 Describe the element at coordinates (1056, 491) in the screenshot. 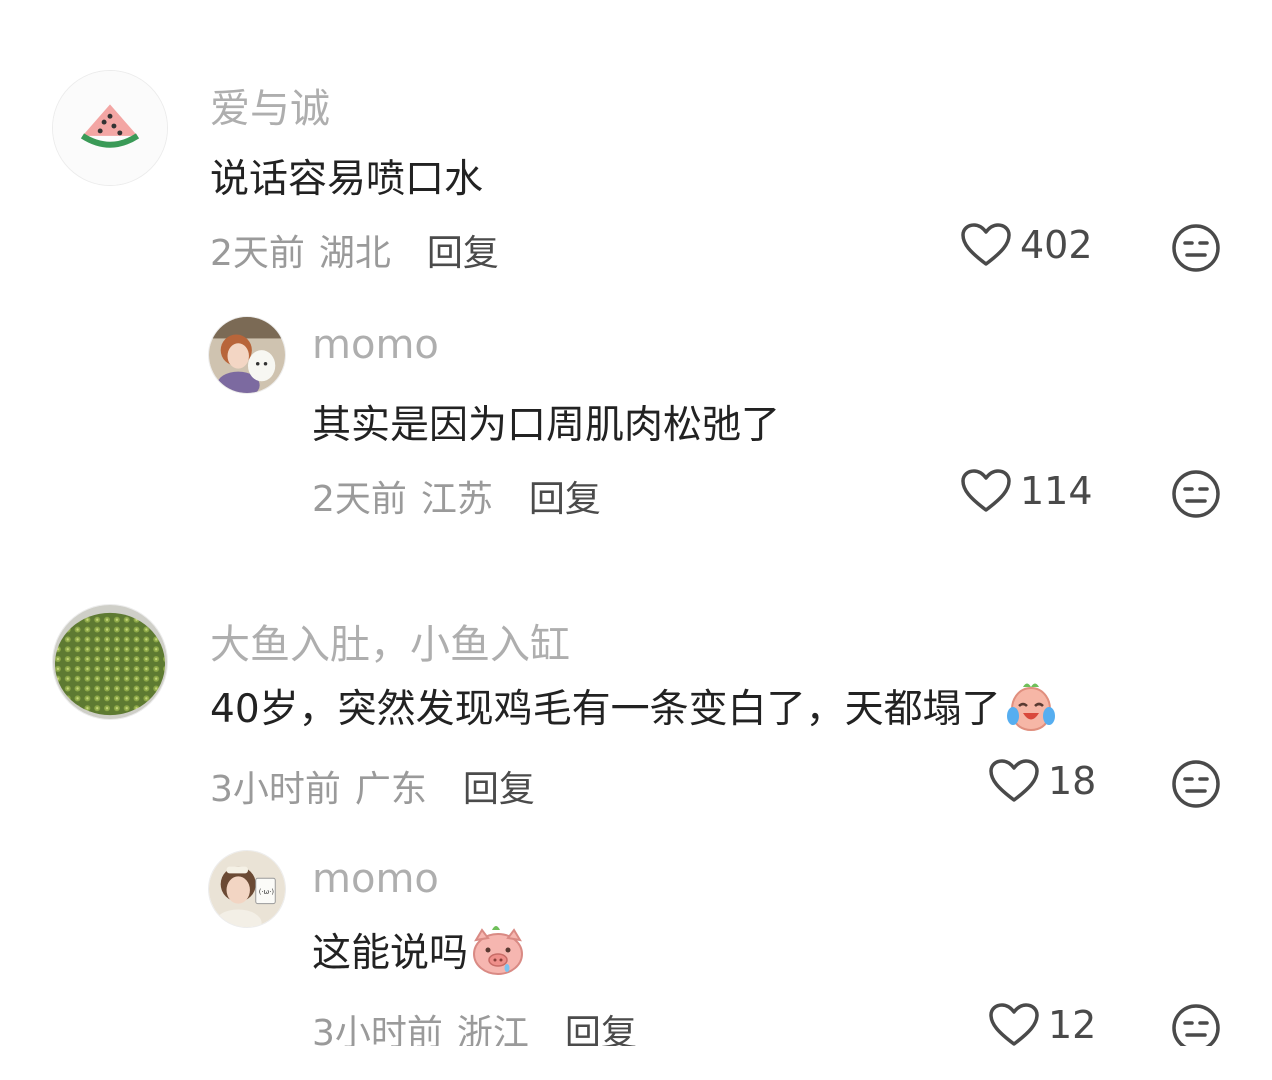

I see `like-count: 114` at that location.